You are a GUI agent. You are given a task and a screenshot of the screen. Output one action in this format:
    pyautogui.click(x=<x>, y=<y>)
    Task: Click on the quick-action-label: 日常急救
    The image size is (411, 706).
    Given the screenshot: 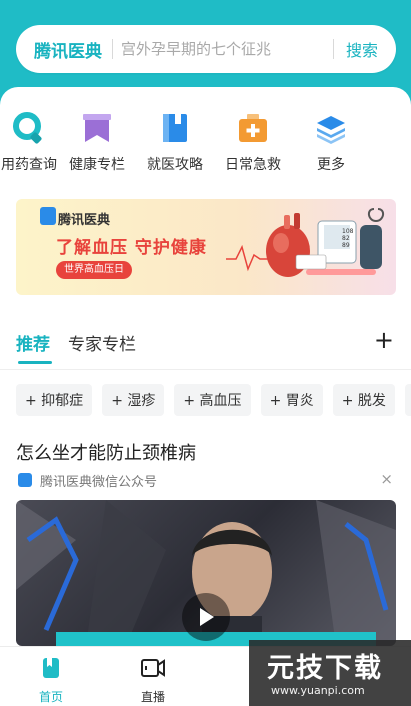 What is the action you would take?
    pyautogui.click(x=253, y=165)
    